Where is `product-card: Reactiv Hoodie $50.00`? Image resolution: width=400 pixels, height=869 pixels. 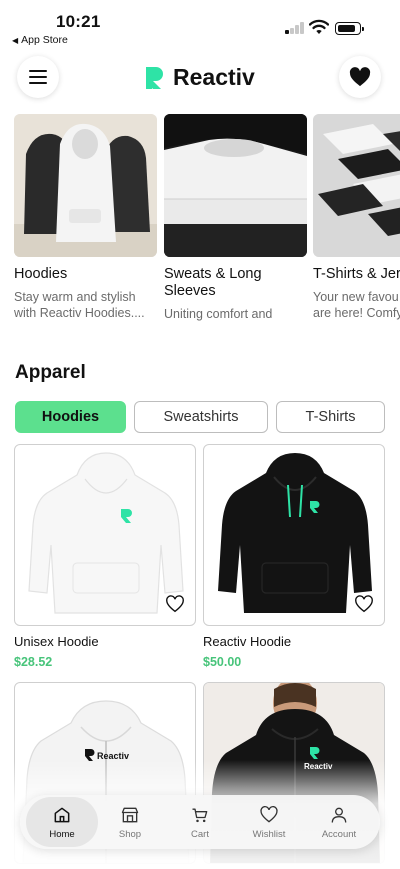
product-card: Reactiv Hoodie $50.00 is located at coordinates (294, 556).